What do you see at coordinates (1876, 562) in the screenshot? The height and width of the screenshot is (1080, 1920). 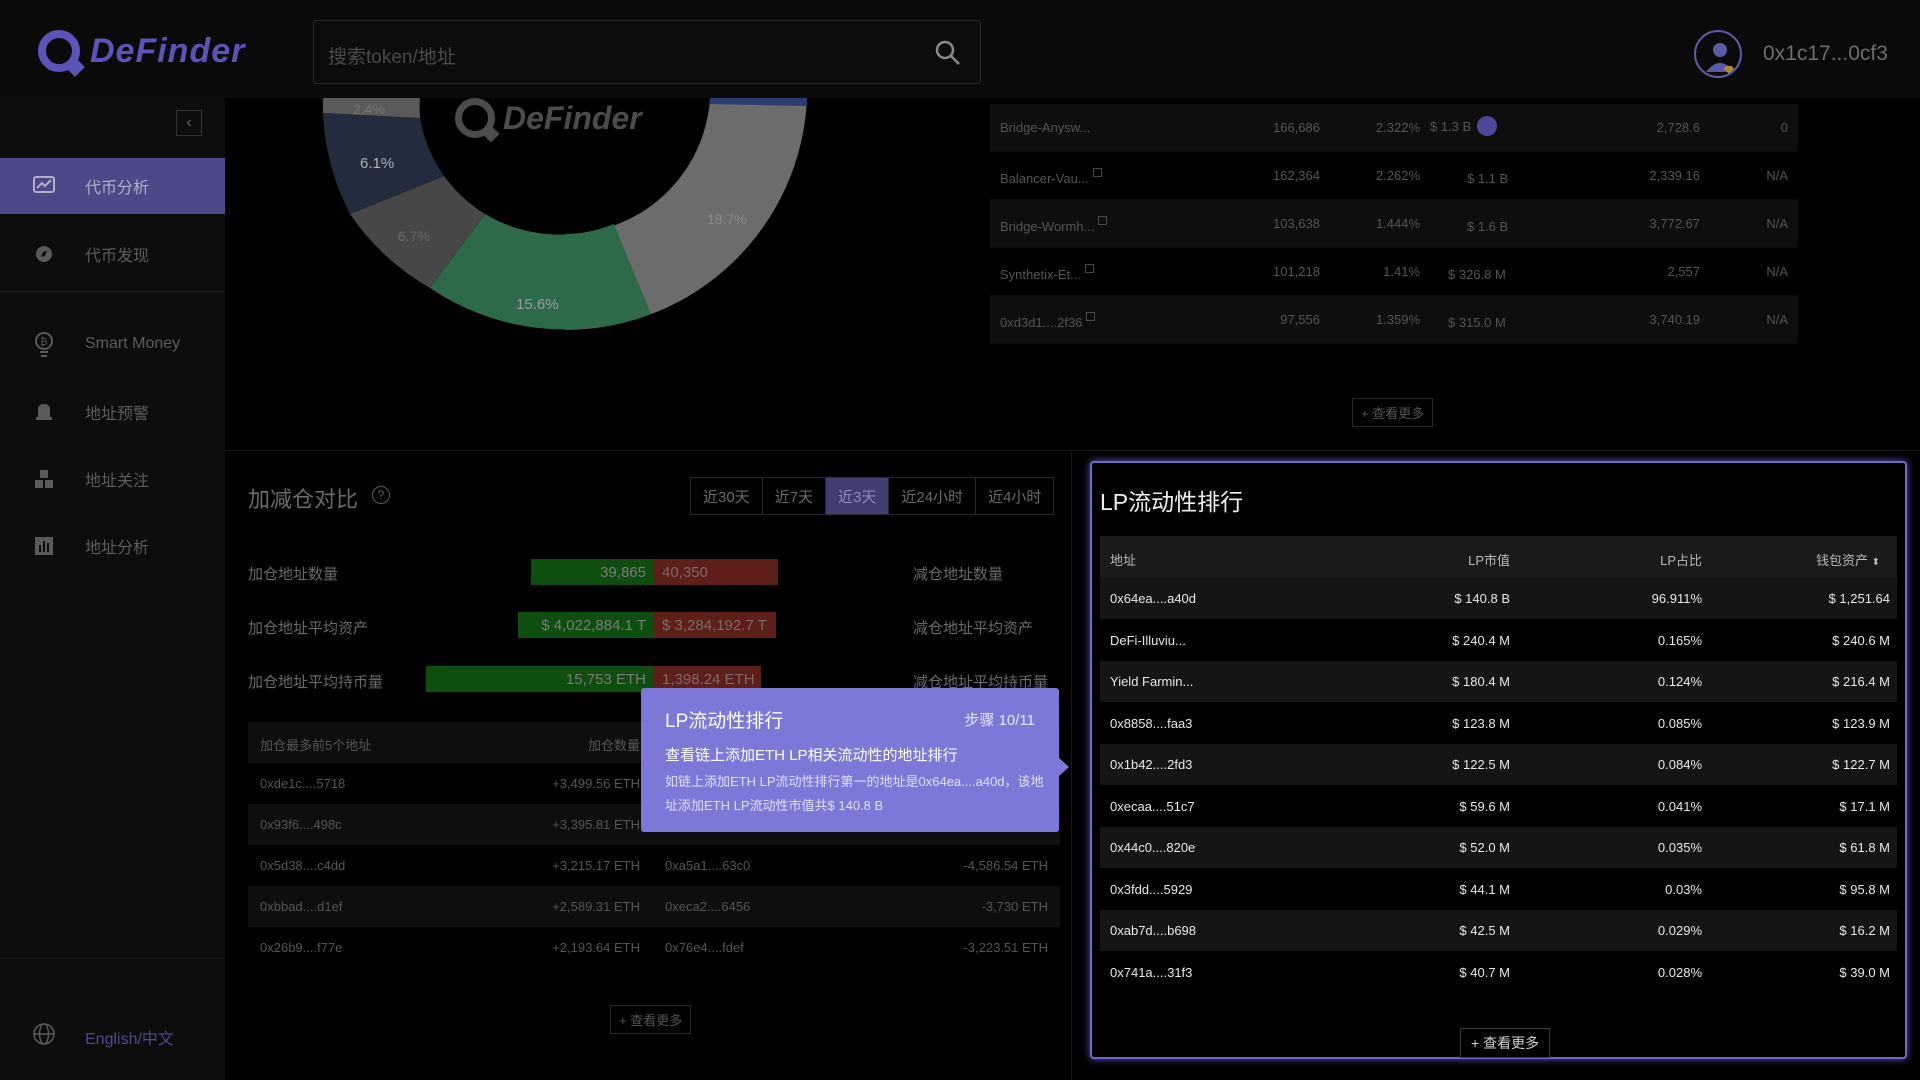 I see `sort-icon: ⬍` at bounding box center [1876, 562].